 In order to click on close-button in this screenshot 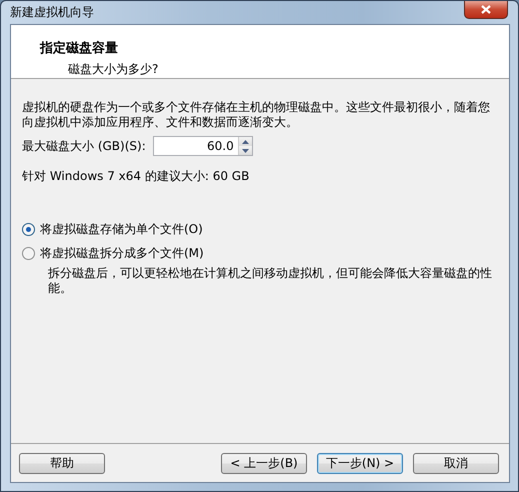, I will do `click(486, 10)`.